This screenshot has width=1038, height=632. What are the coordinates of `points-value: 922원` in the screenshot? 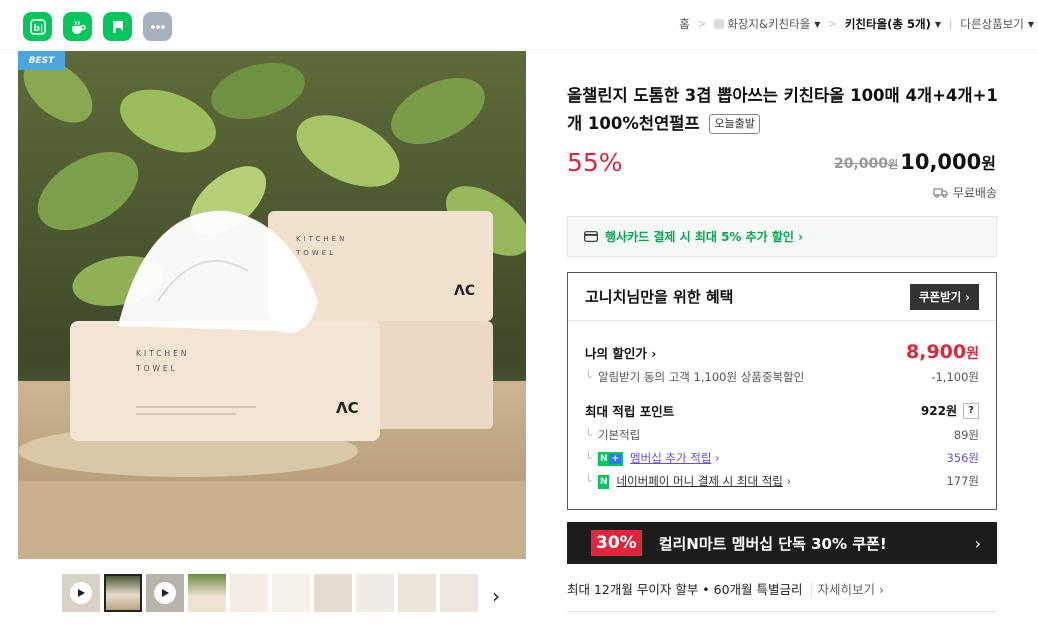 It's located at (938, 411).